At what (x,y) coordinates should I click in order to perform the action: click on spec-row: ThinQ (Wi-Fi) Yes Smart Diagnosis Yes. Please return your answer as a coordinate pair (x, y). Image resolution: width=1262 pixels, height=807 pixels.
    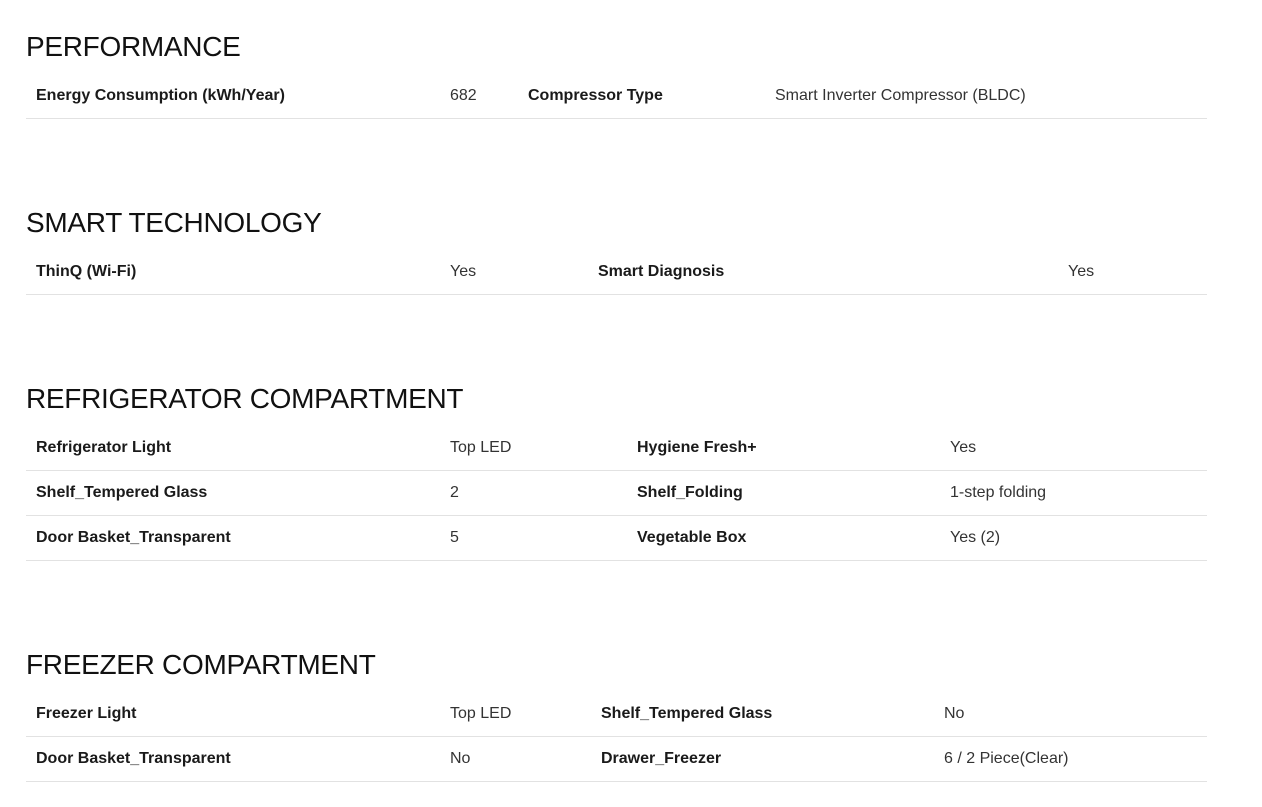
    Looking at the image, I should click on (616, 272).